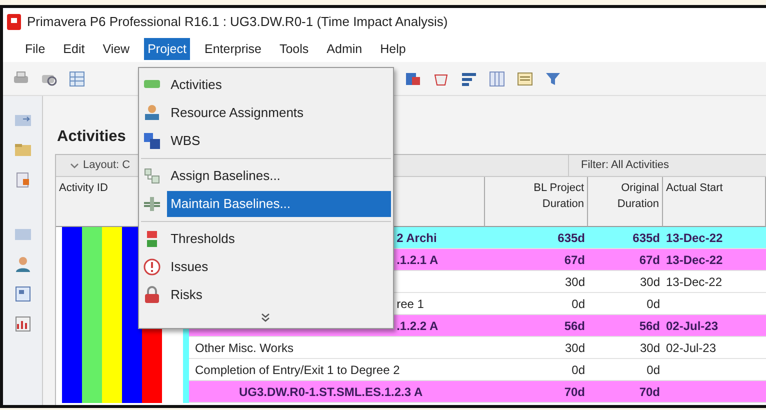 The width and height of the screenshot is (766, 410). I want to click on original-duration: 70d, so click(649, 392).